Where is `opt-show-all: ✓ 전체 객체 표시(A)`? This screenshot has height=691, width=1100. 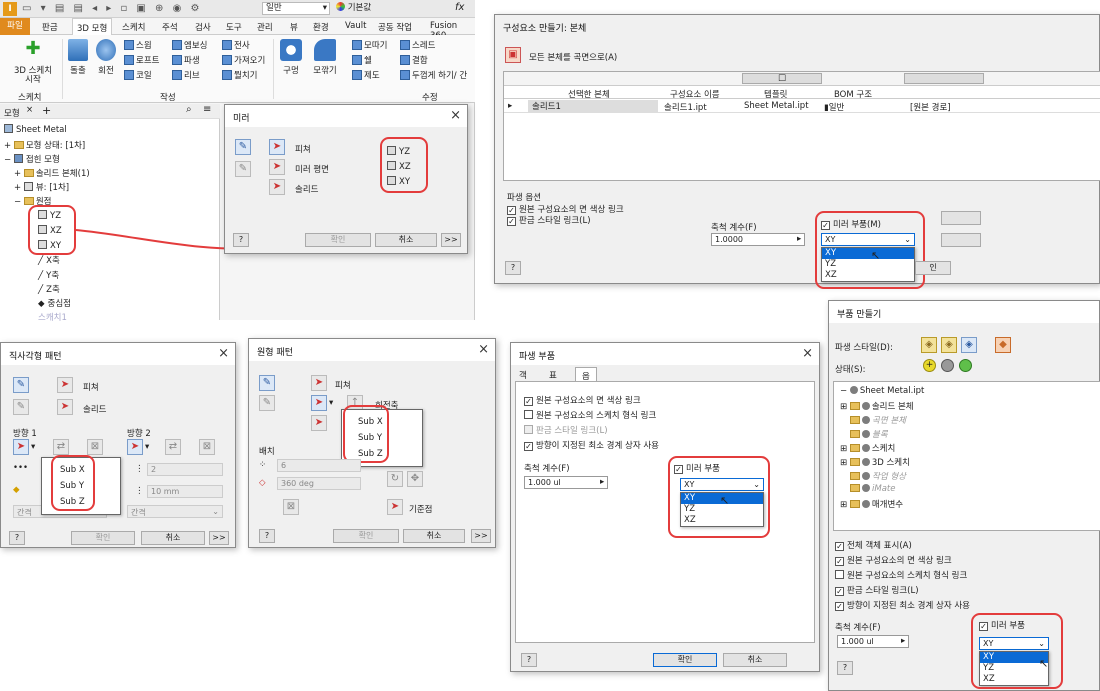 opt-show-all: ✓ 전체 객체 표시(A) is located at coordinates (873, 545).